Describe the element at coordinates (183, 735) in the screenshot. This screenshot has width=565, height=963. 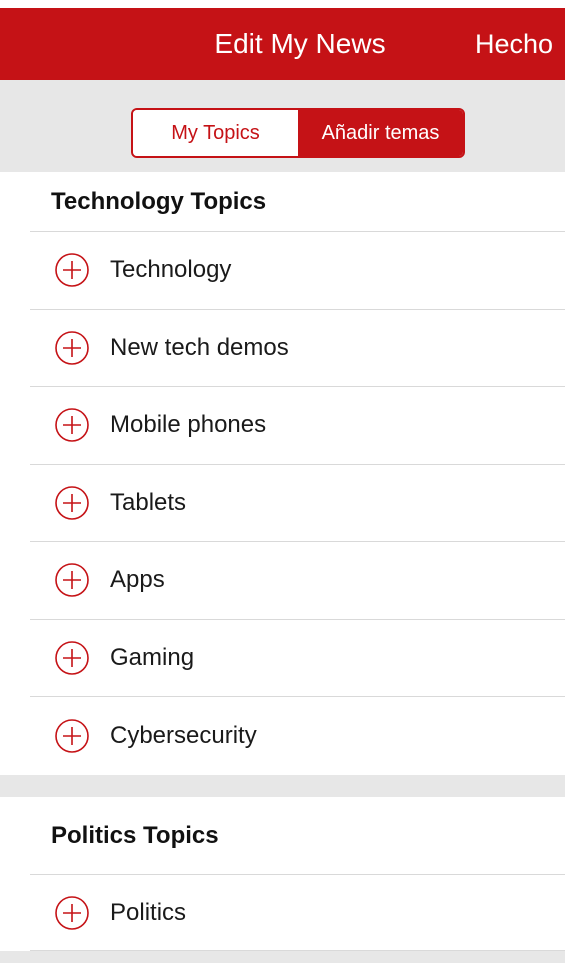
I see `topic-label: Cybersecurity` at that location.